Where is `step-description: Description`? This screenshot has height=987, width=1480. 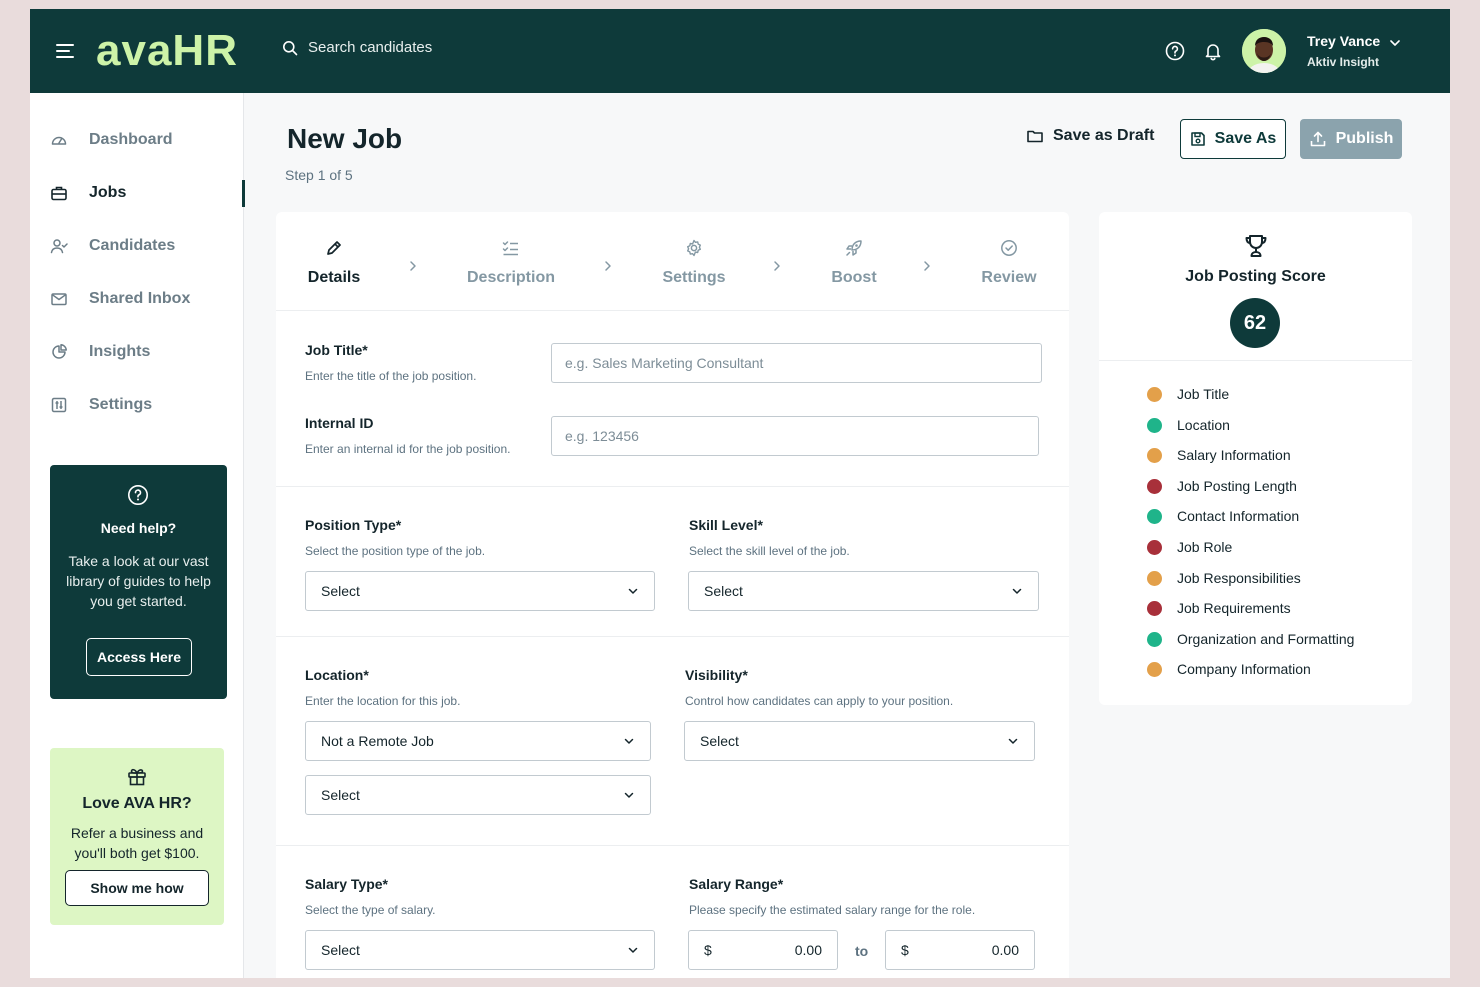
step-description: Description is located at coordinates (511, 262).